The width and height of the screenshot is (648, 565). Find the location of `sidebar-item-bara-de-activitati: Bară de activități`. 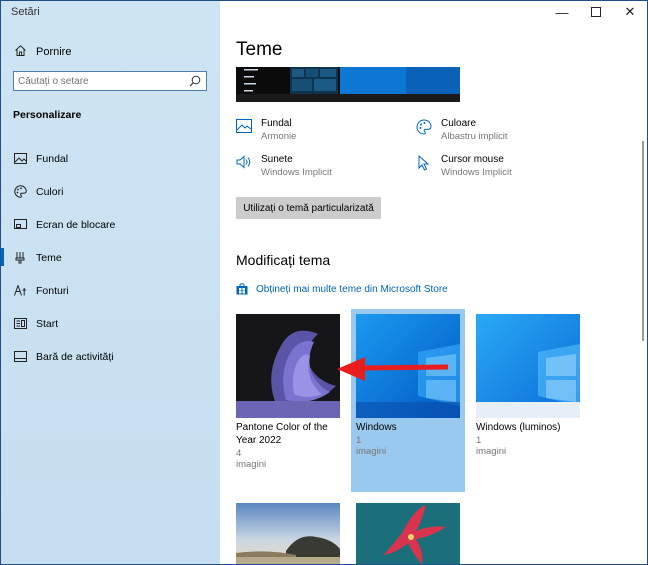

sidebar-item-bara-de-activitati: Bară de activități is located at coordinates (110, 356).